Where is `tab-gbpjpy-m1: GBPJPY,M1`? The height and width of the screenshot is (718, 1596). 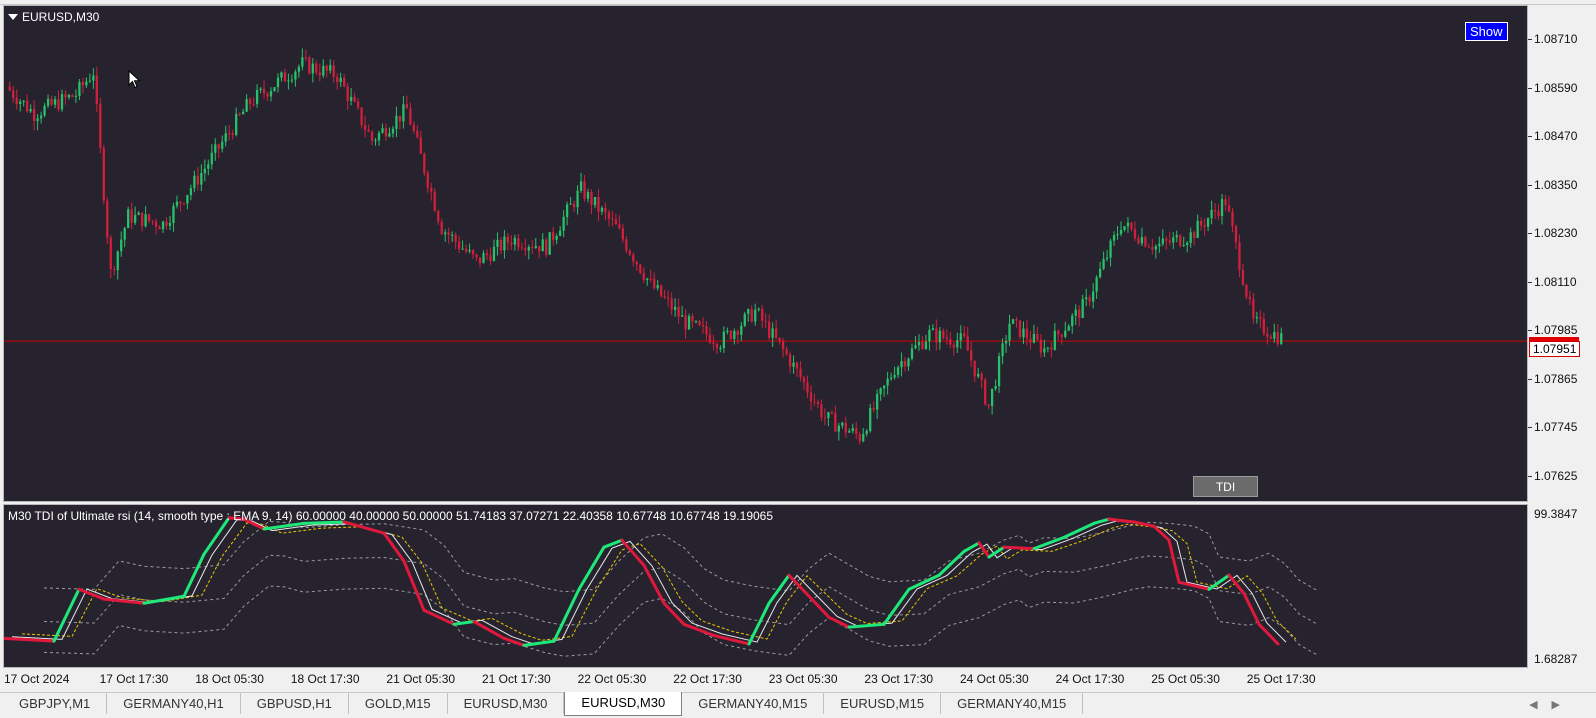
tab-gbpjpy-m1: GBPJPY,M1 is located at coordinates (55, 703).